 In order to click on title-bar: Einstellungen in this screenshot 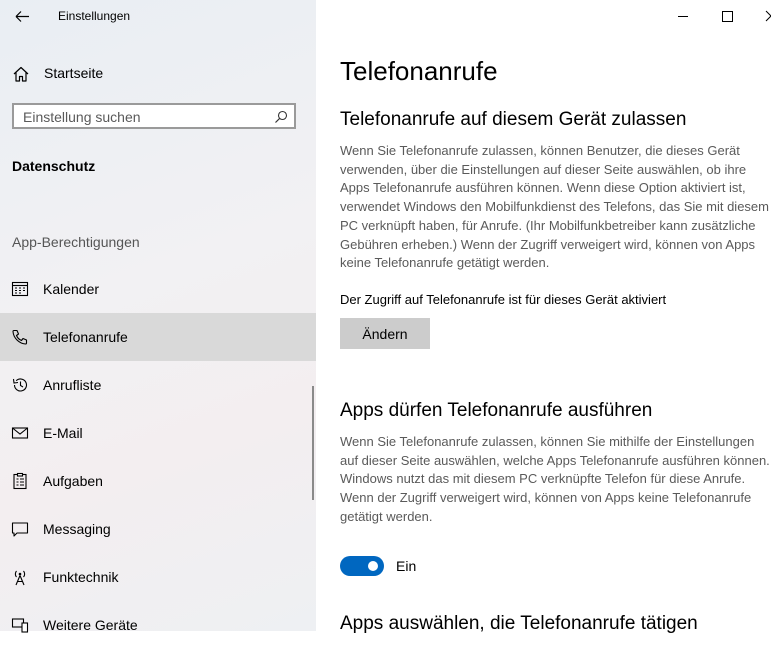, I will do `click(158, 17)`.